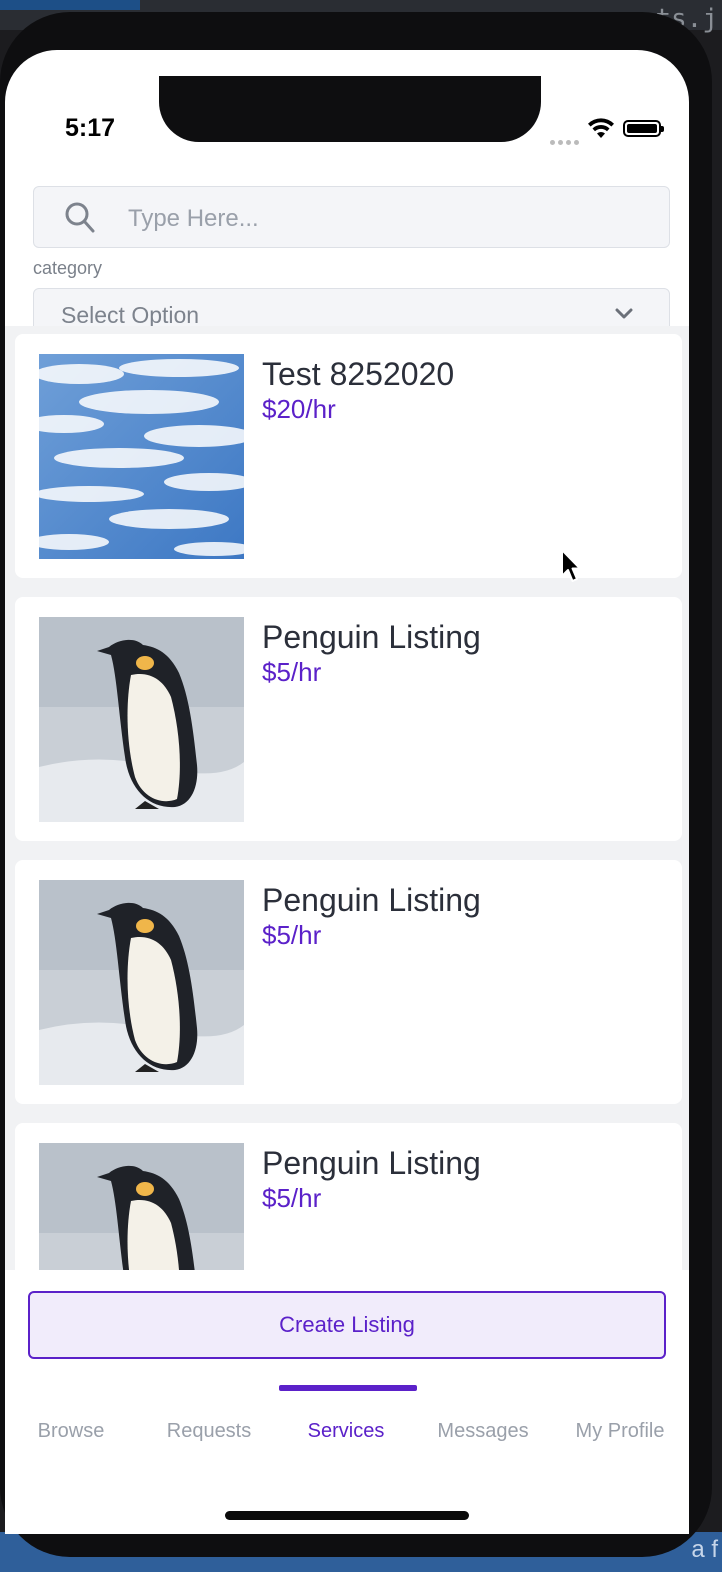  What do you see at coordinates (80, 217) in the screenshot?
I see `search-icon` at bounding box center [80, 217].